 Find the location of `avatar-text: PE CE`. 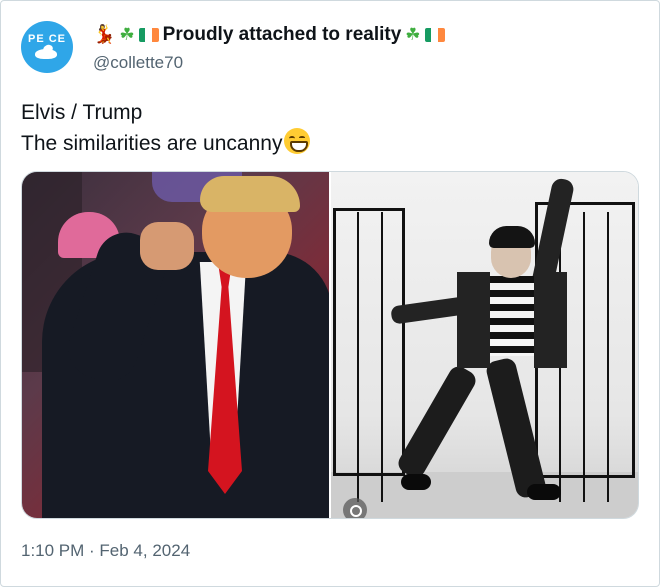

avatar-text: PE CE is located at coordinates (46, 39).